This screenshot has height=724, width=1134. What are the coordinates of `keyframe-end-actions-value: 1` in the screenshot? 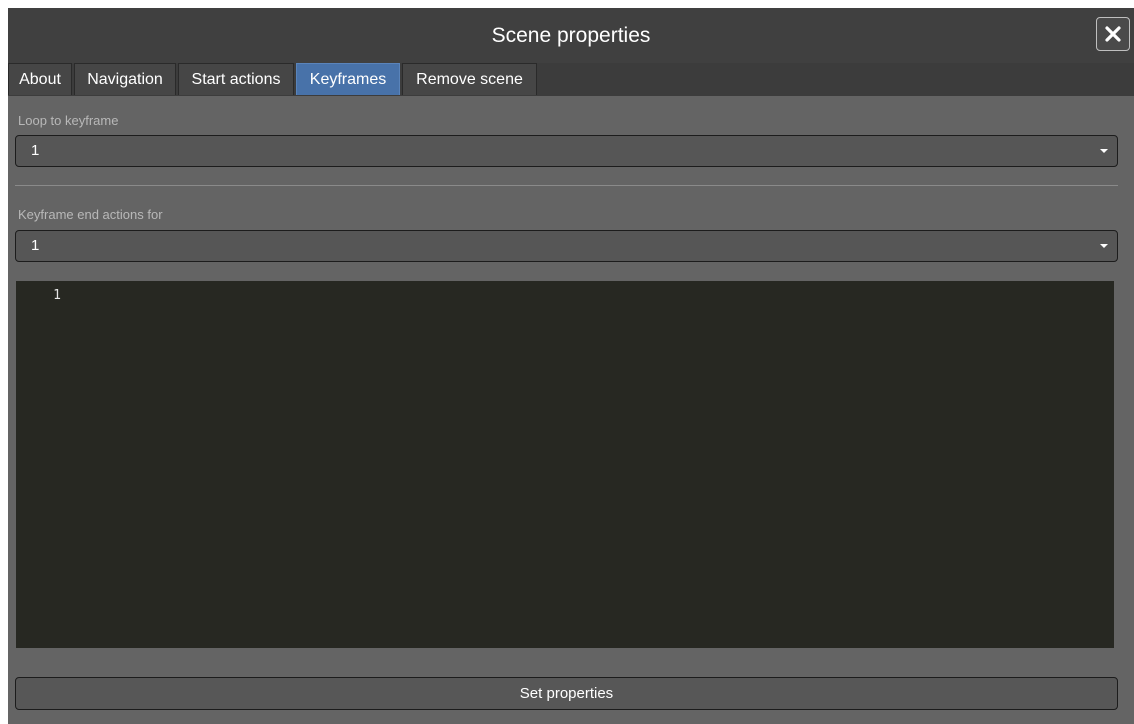 It's located at (35, 245).